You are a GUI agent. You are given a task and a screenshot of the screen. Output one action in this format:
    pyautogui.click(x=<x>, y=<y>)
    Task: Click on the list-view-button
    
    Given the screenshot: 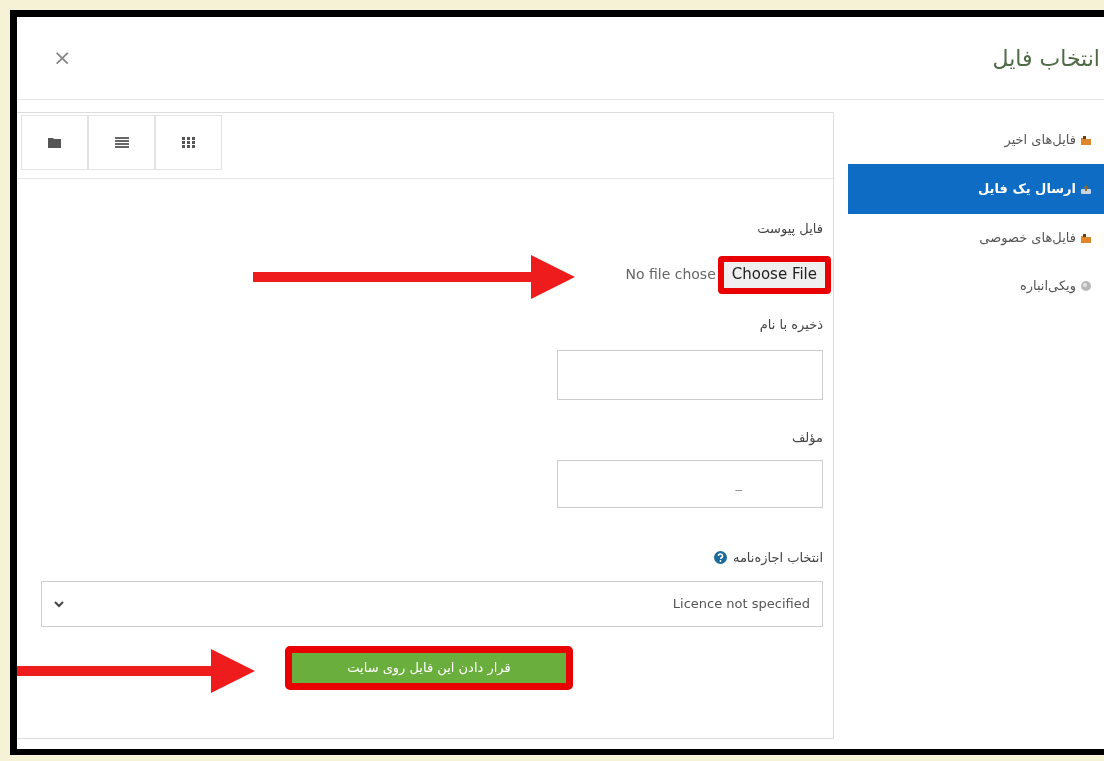 What is the action you would take?
    pyautogui.click(x=121, y=142)
    